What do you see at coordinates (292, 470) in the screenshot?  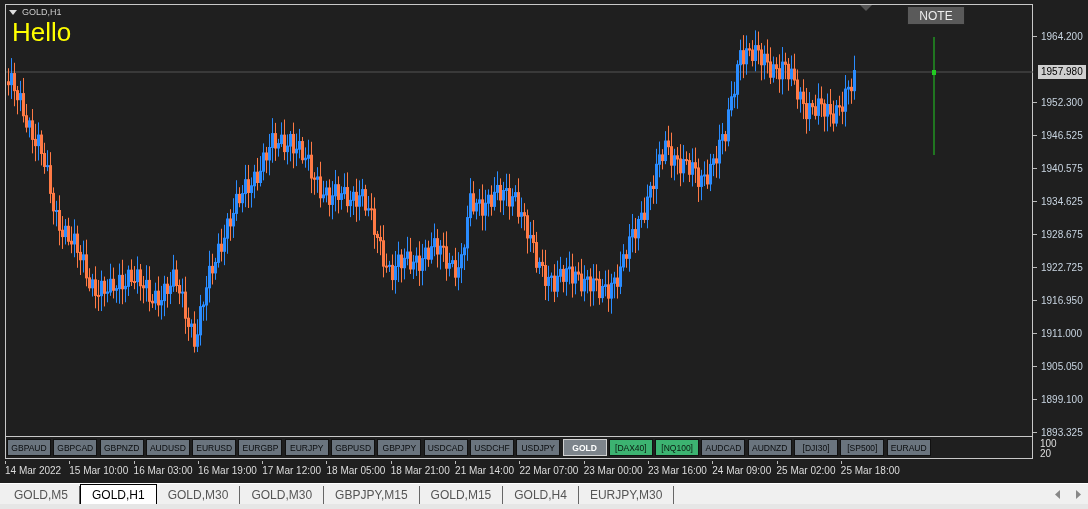 I see `time-label: 17 Mar 12:00` at bounding box center [292, 470].